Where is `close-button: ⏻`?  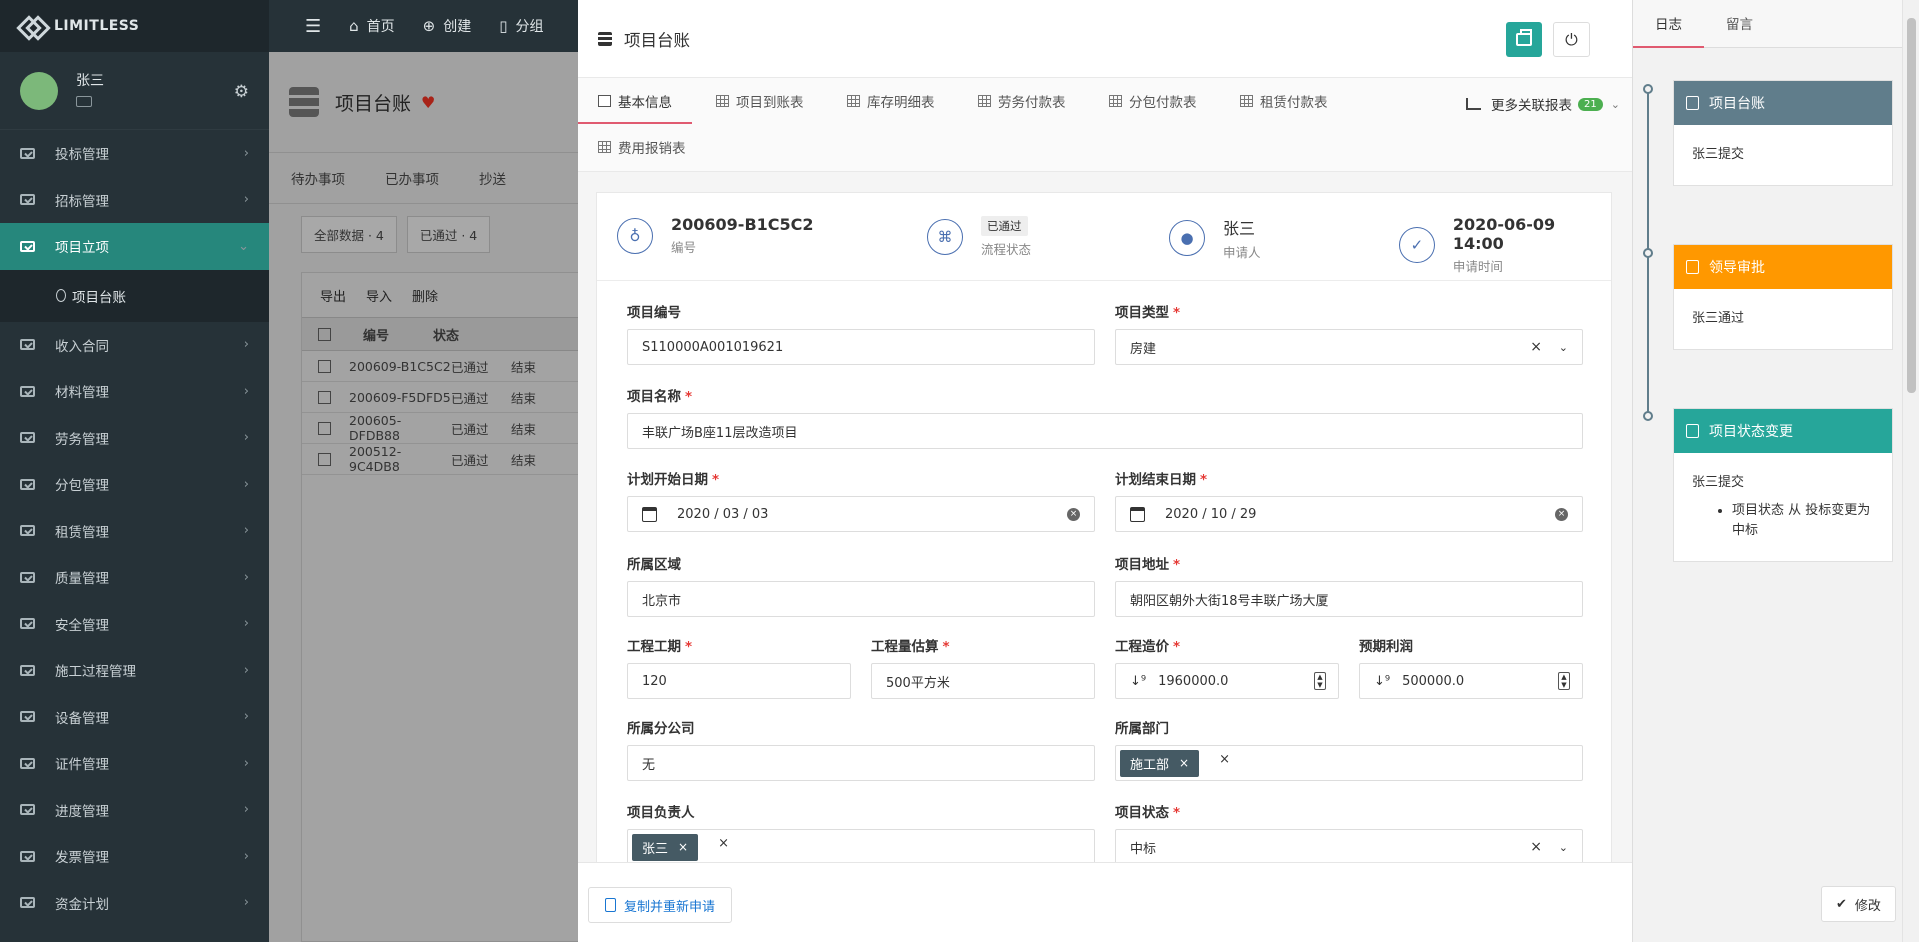 close-button: ⏻ is located at coordinates (1571, 39).